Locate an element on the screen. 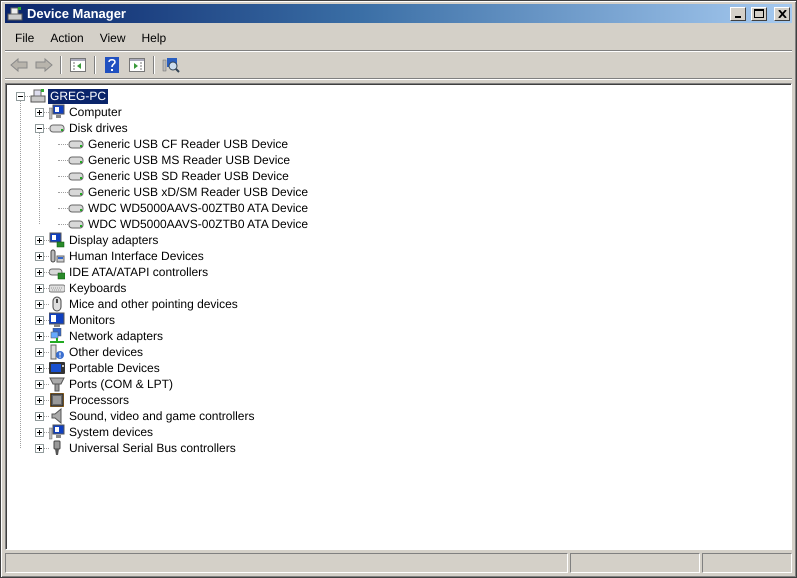  tree-item: Human Interface Devices is located at coordinates (136, 256).